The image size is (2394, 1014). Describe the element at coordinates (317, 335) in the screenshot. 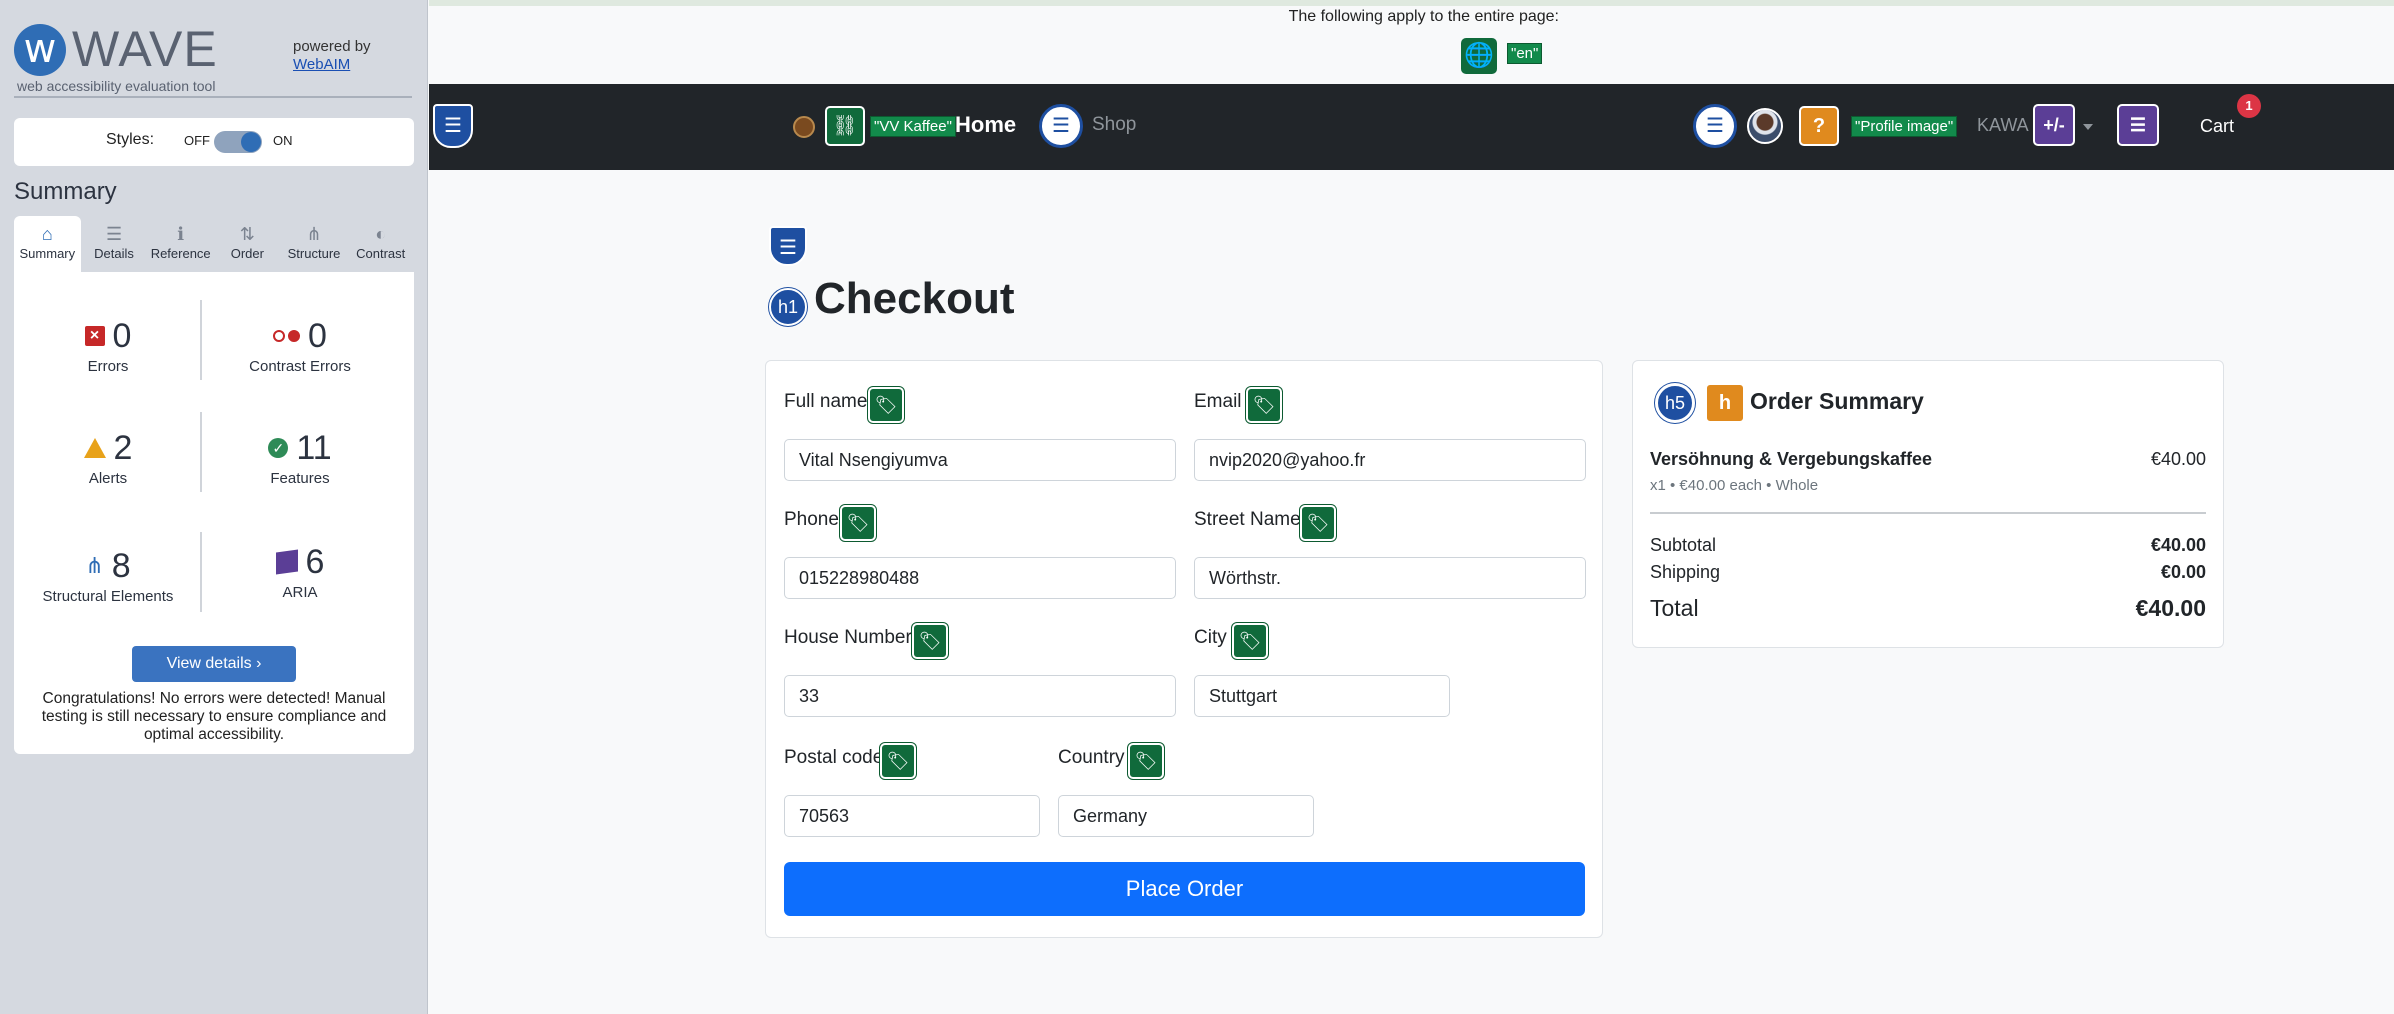

I see `contrast-count: 0` at that location.